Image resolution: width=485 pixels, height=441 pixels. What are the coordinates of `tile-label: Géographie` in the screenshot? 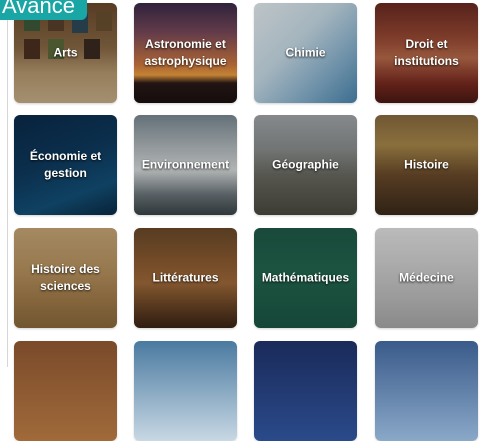 It's located at (305, 164).